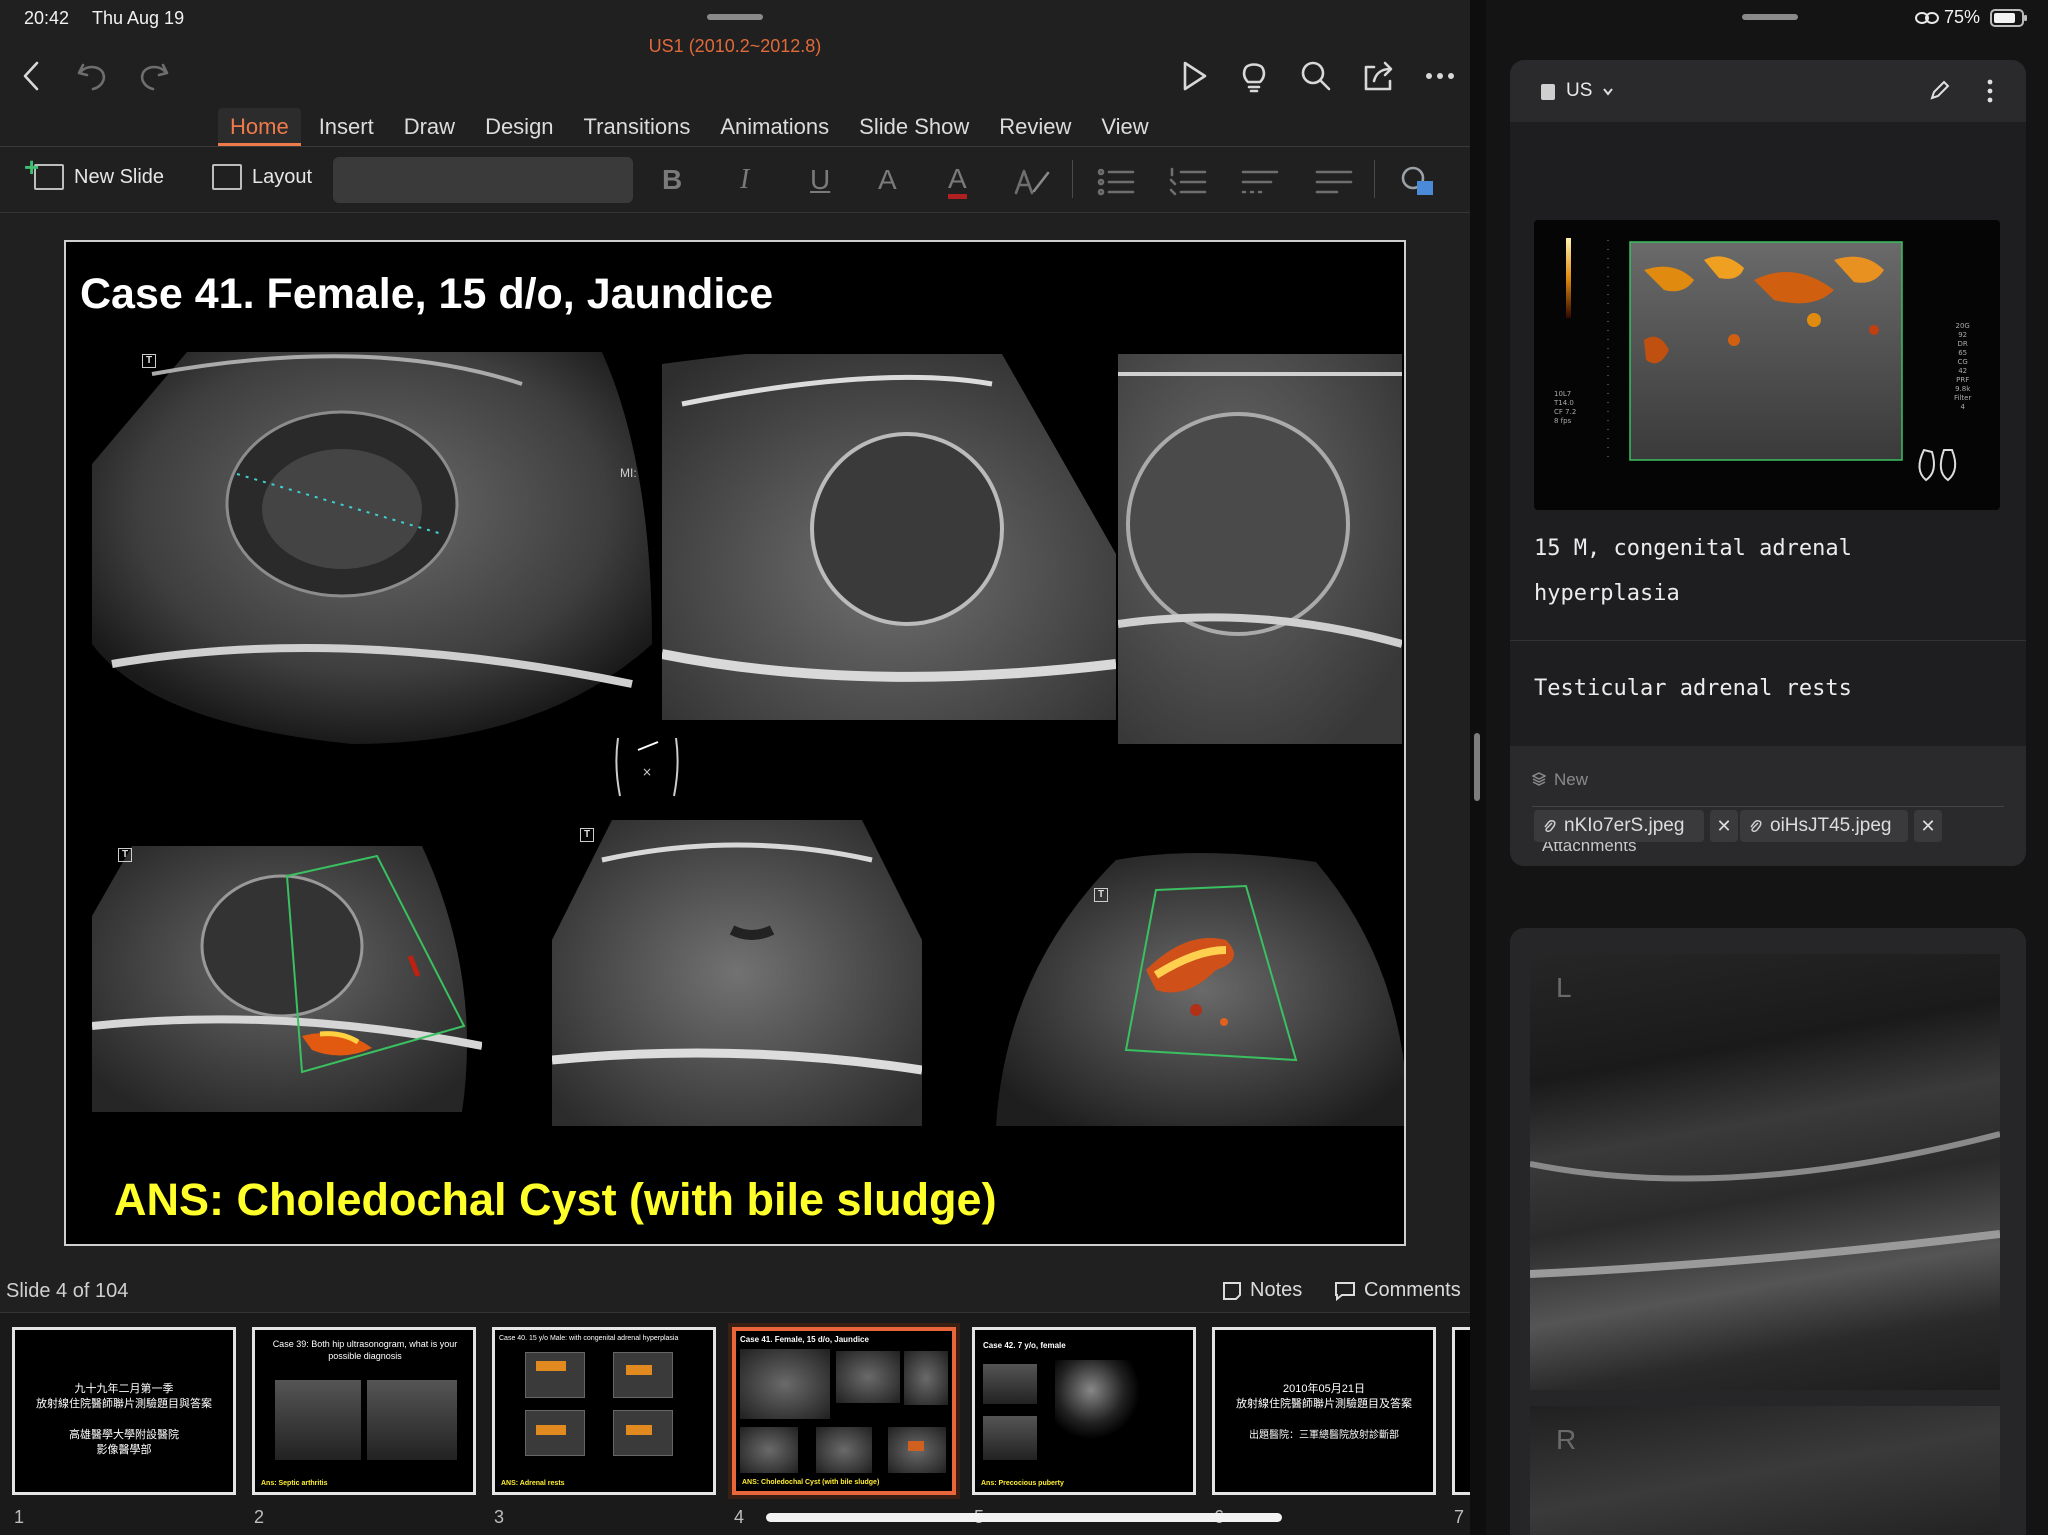 This screenshot has width=2048, height=1535. Describe the element at coordinates (1768, 640) in the screenshot. I see `note-divider` at that location.